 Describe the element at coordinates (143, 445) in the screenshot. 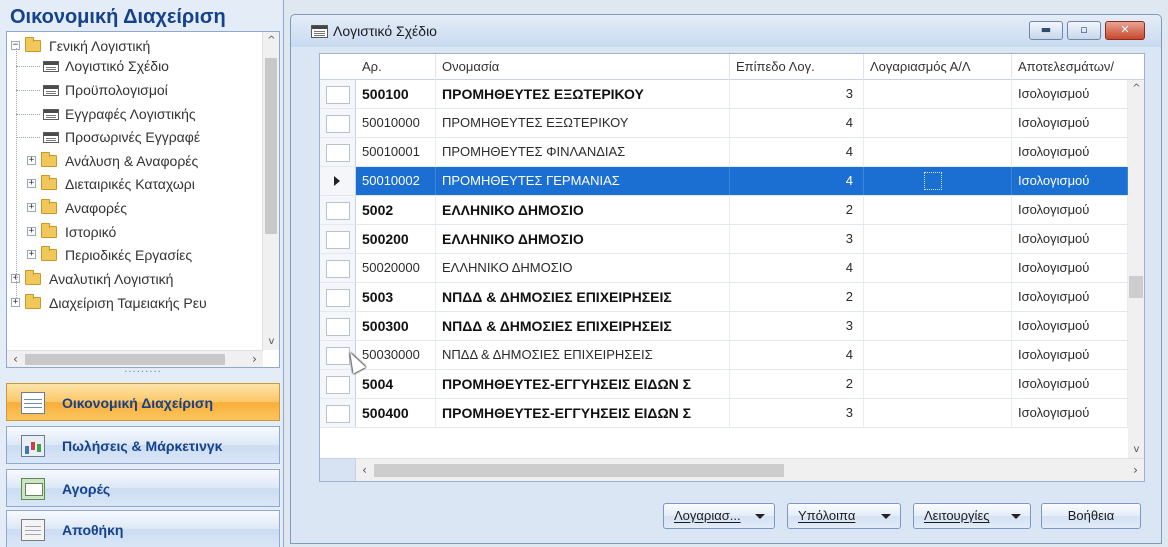

I see `nav-button-sales: Πωλήσεις & Μάρκετινγκ` at that location.